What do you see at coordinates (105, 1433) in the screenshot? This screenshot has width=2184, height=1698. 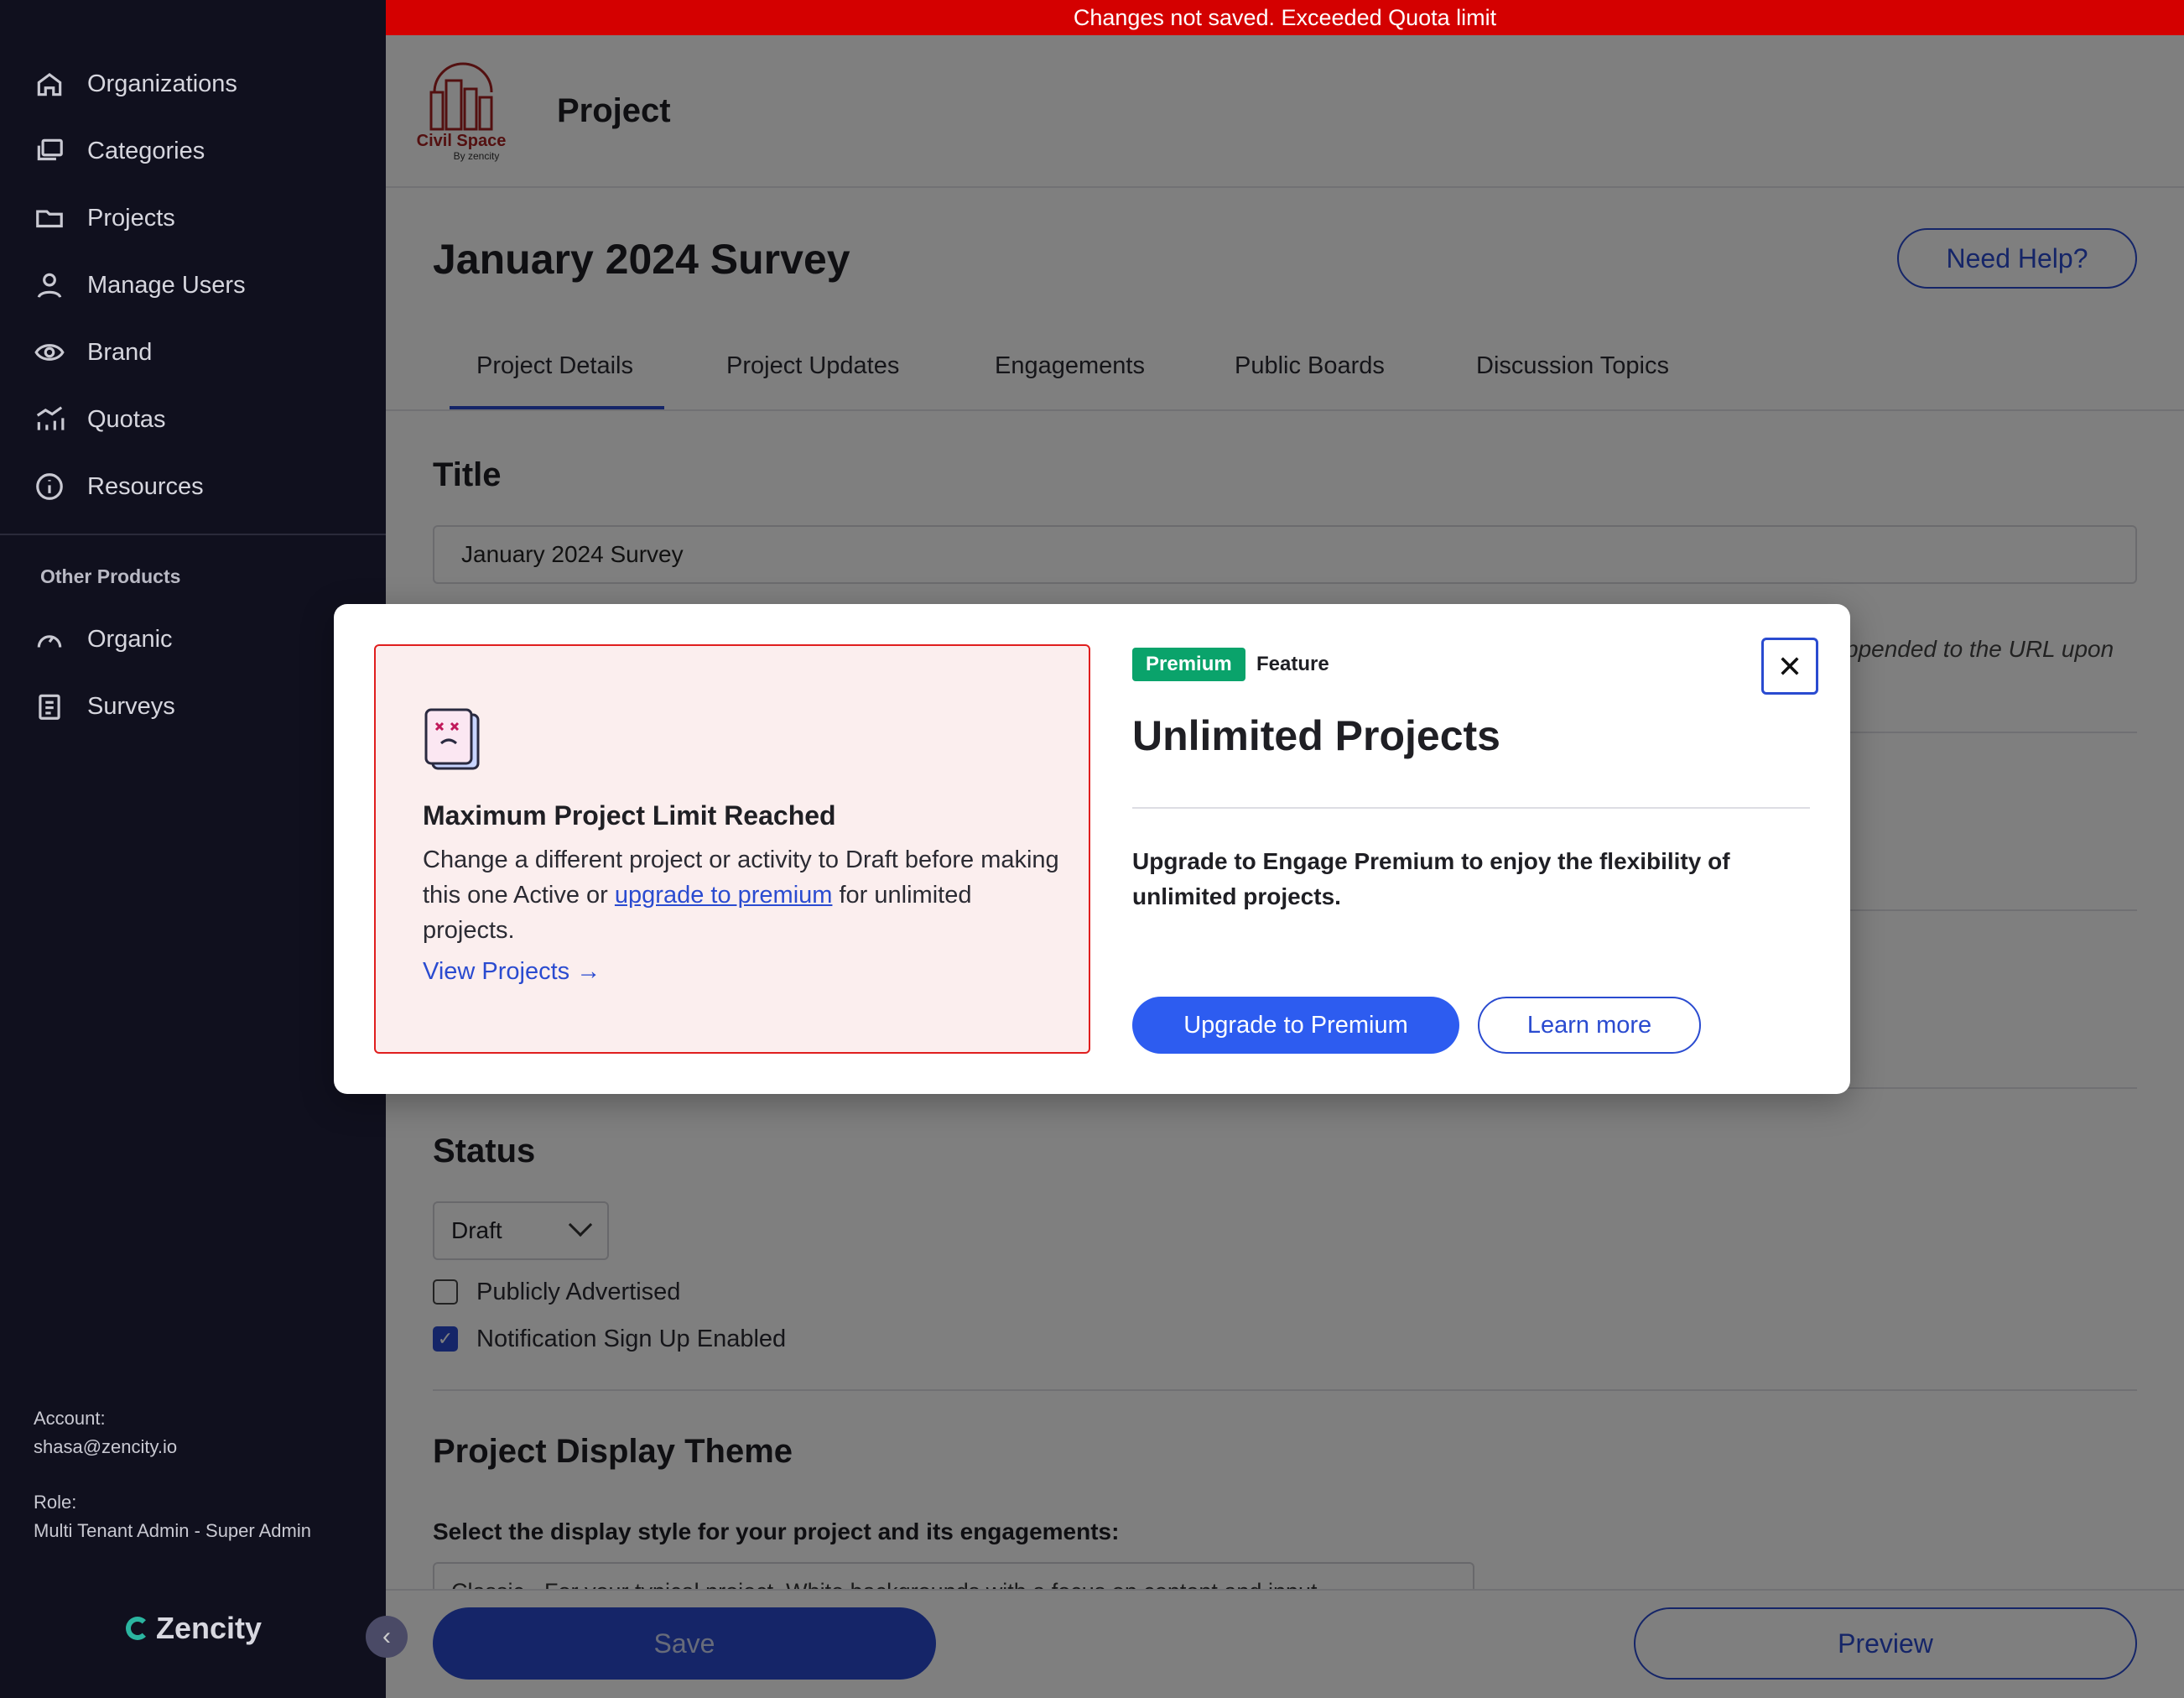 I see `account-info: Account: shasa@zencity.io` at bounding box center [105, 1433].